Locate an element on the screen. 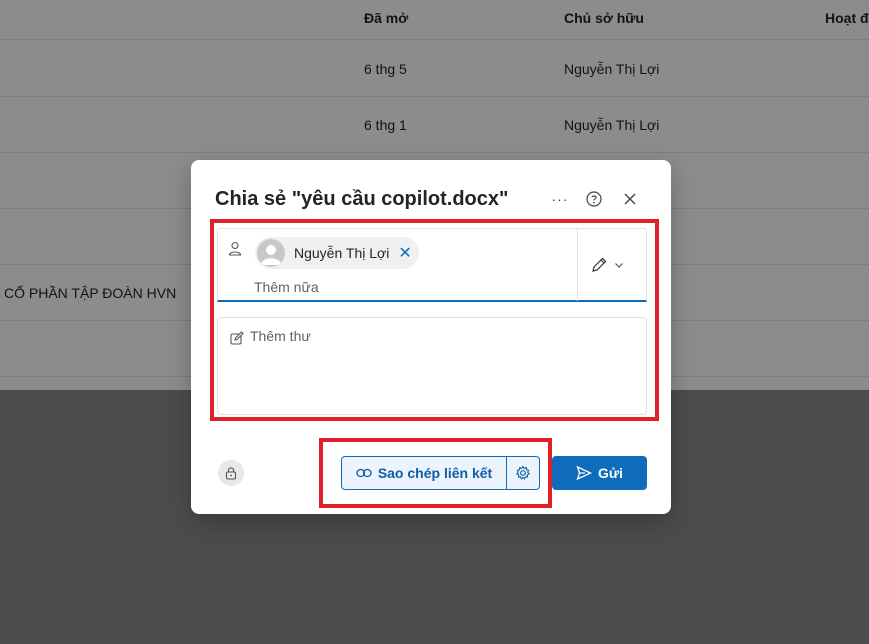 This screenshot has height=644, width=869. permission-dropdown is located at coordinates (612, 265).